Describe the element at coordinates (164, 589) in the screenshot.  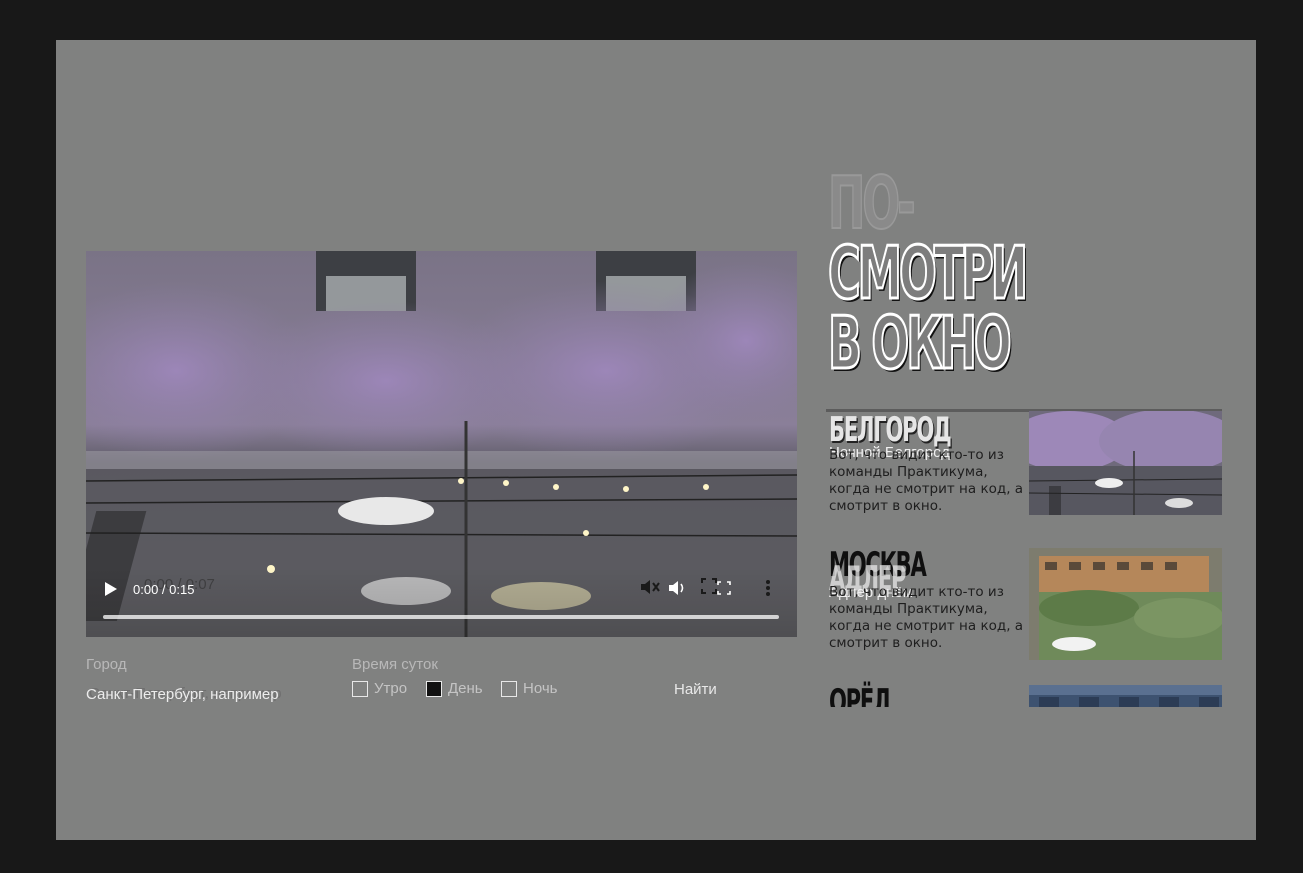
I see `time-display: 0:00 / 0:15` at that location.